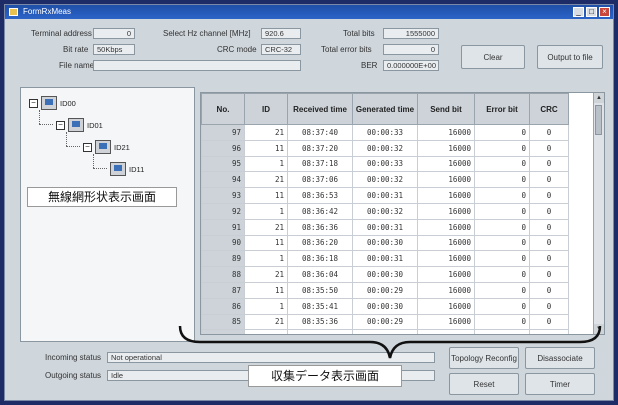 The width and height of the screenshot is (618, 405). I want to click on table-cell: 08:36:42, so click(320, 211).